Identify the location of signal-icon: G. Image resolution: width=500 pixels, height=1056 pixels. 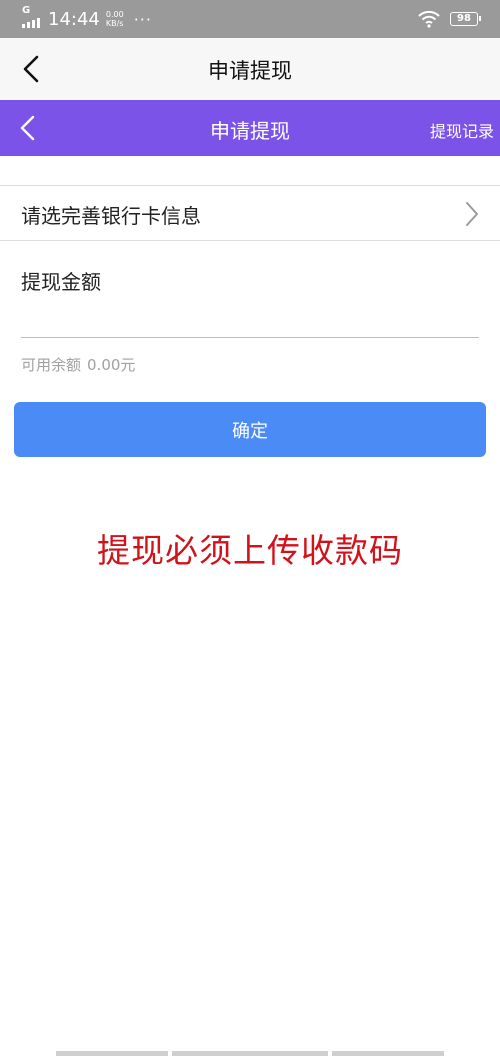
(33, 17).